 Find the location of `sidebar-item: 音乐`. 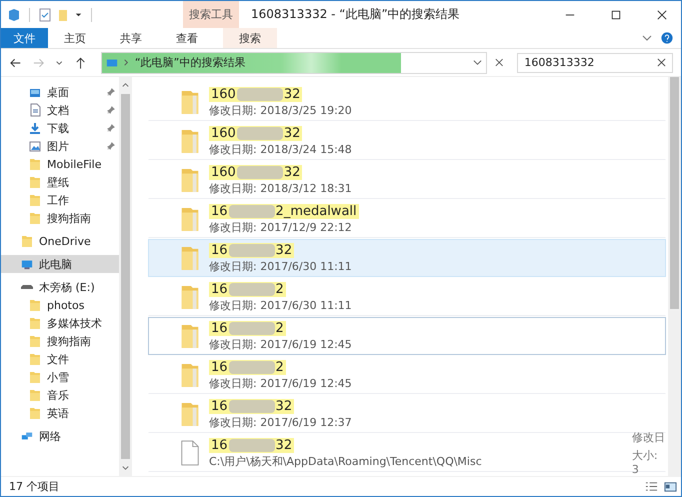

sidebar-item: 音乐 is located at coordinates (60, 395).